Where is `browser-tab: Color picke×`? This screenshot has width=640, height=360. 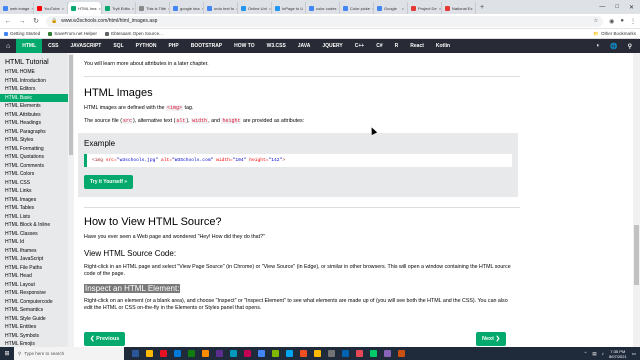
browser-tab: Color picke× is located at coordinates (357, 8).